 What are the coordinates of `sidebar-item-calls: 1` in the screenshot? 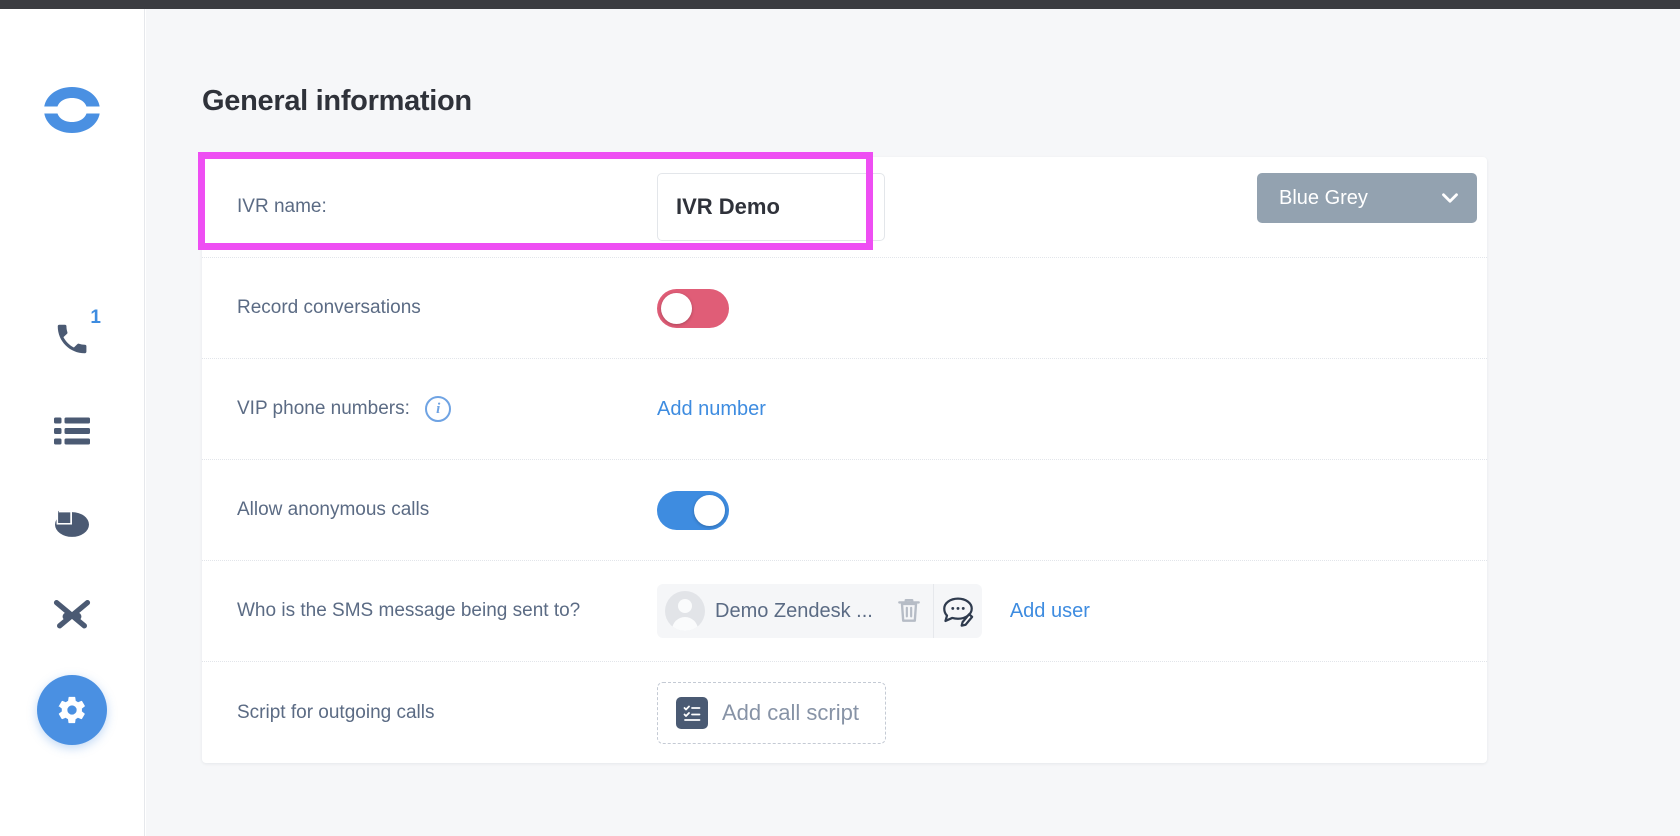 It's located at (72, 339).